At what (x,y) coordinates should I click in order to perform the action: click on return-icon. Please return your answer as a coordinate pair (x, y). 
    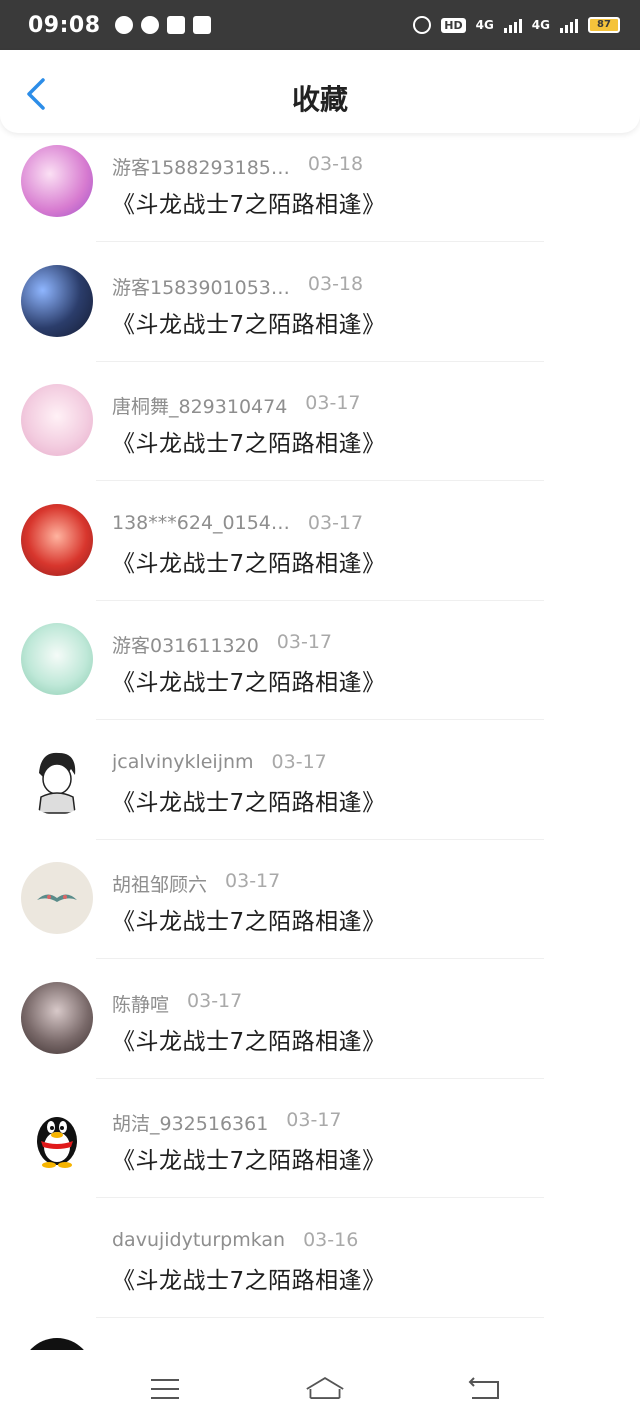
    Looking at the image, I should click on (483, 1387).